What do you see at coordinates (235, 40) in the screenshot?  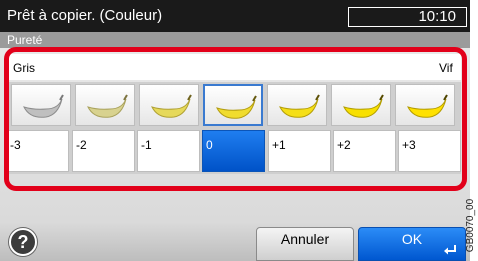 I see `page-title: Pureté` at bounding box center [235, 40].